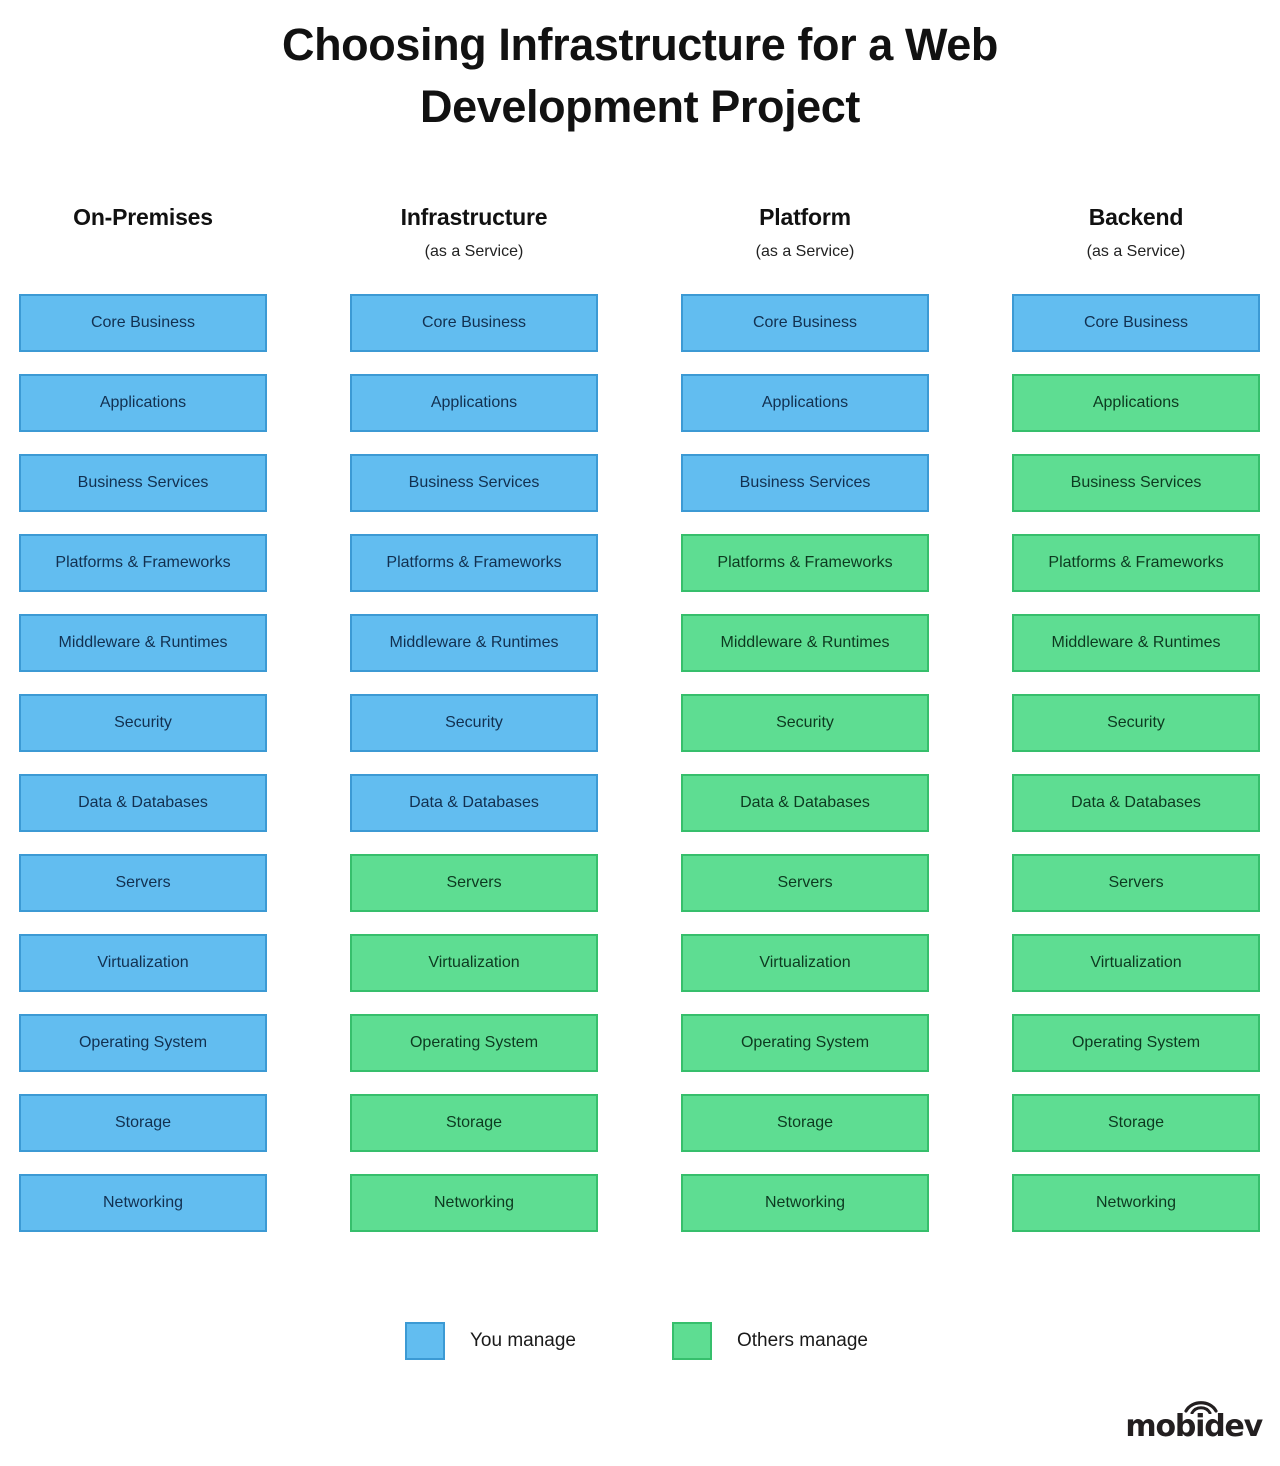  Describe the element at coordinates (425, 1341) in the screenshot. I see `legend-swatch-blue-icon` at that location.